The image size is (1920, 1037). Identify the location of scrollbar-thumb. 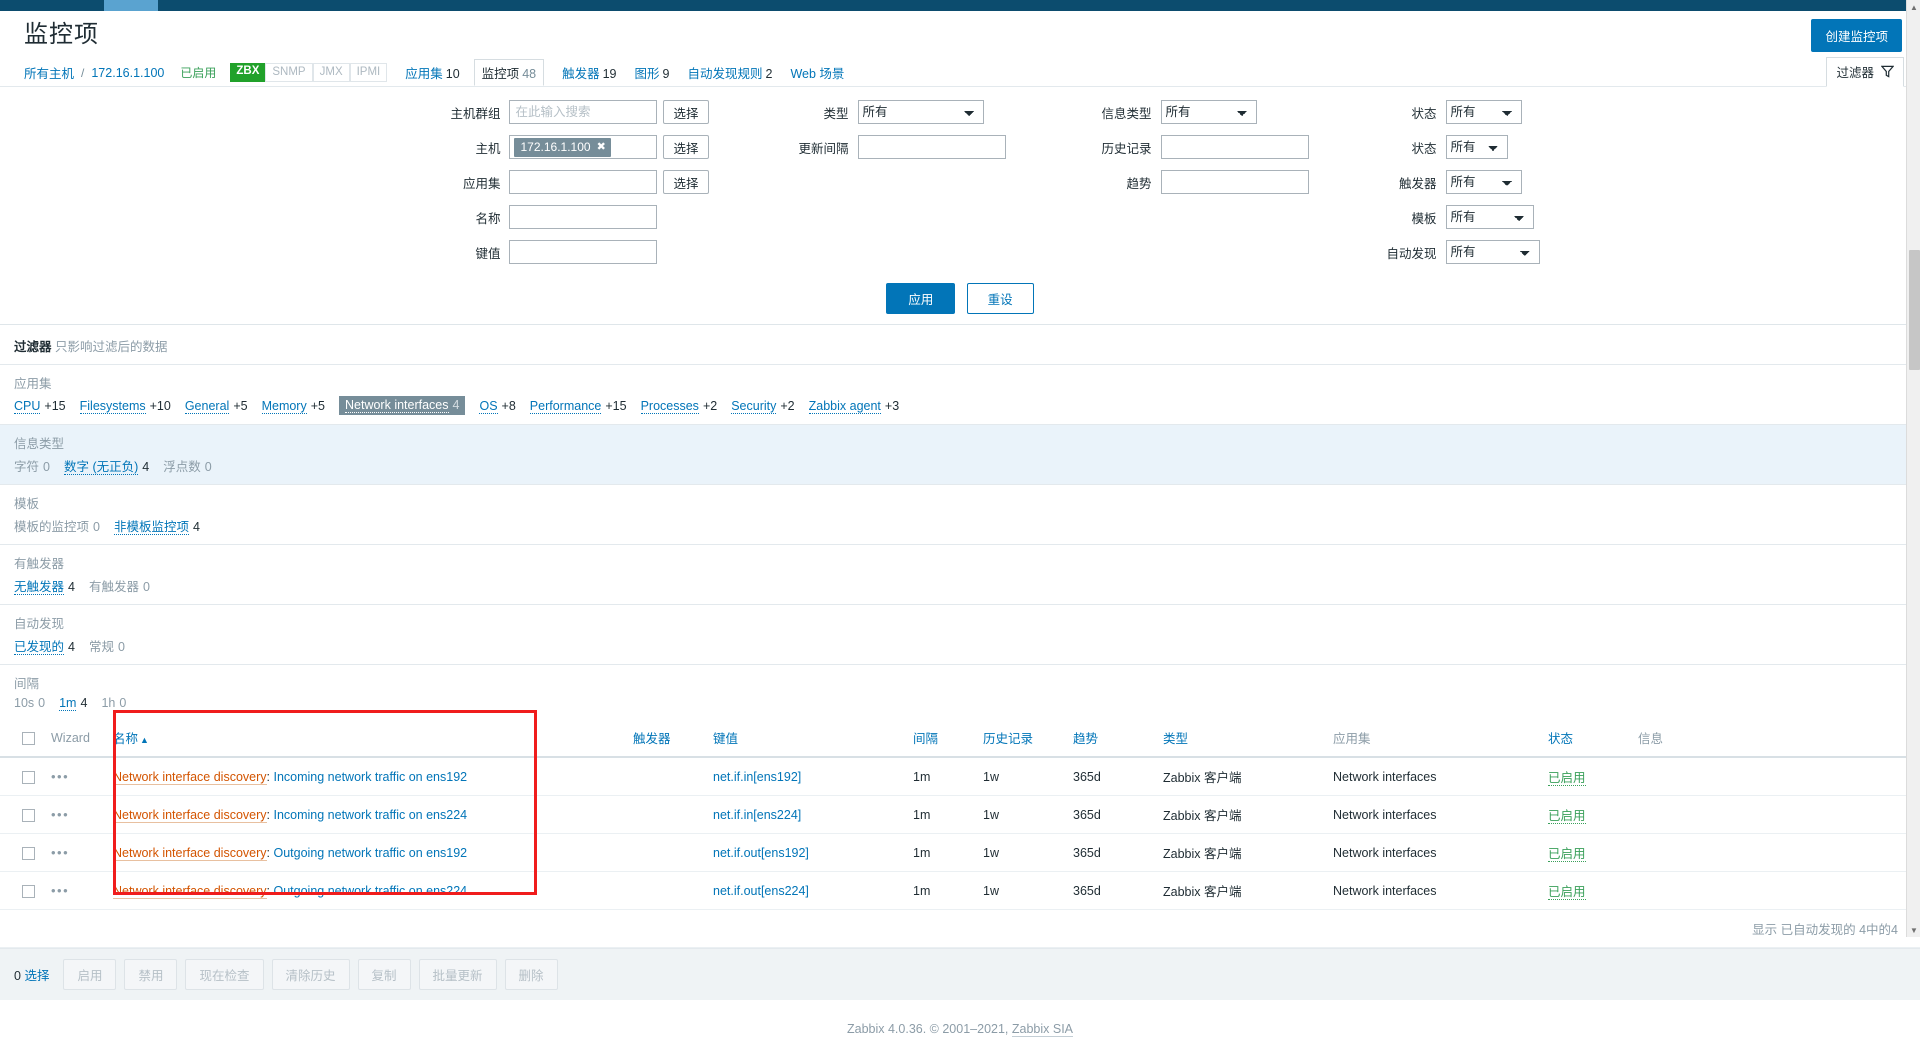
(1914, 310).